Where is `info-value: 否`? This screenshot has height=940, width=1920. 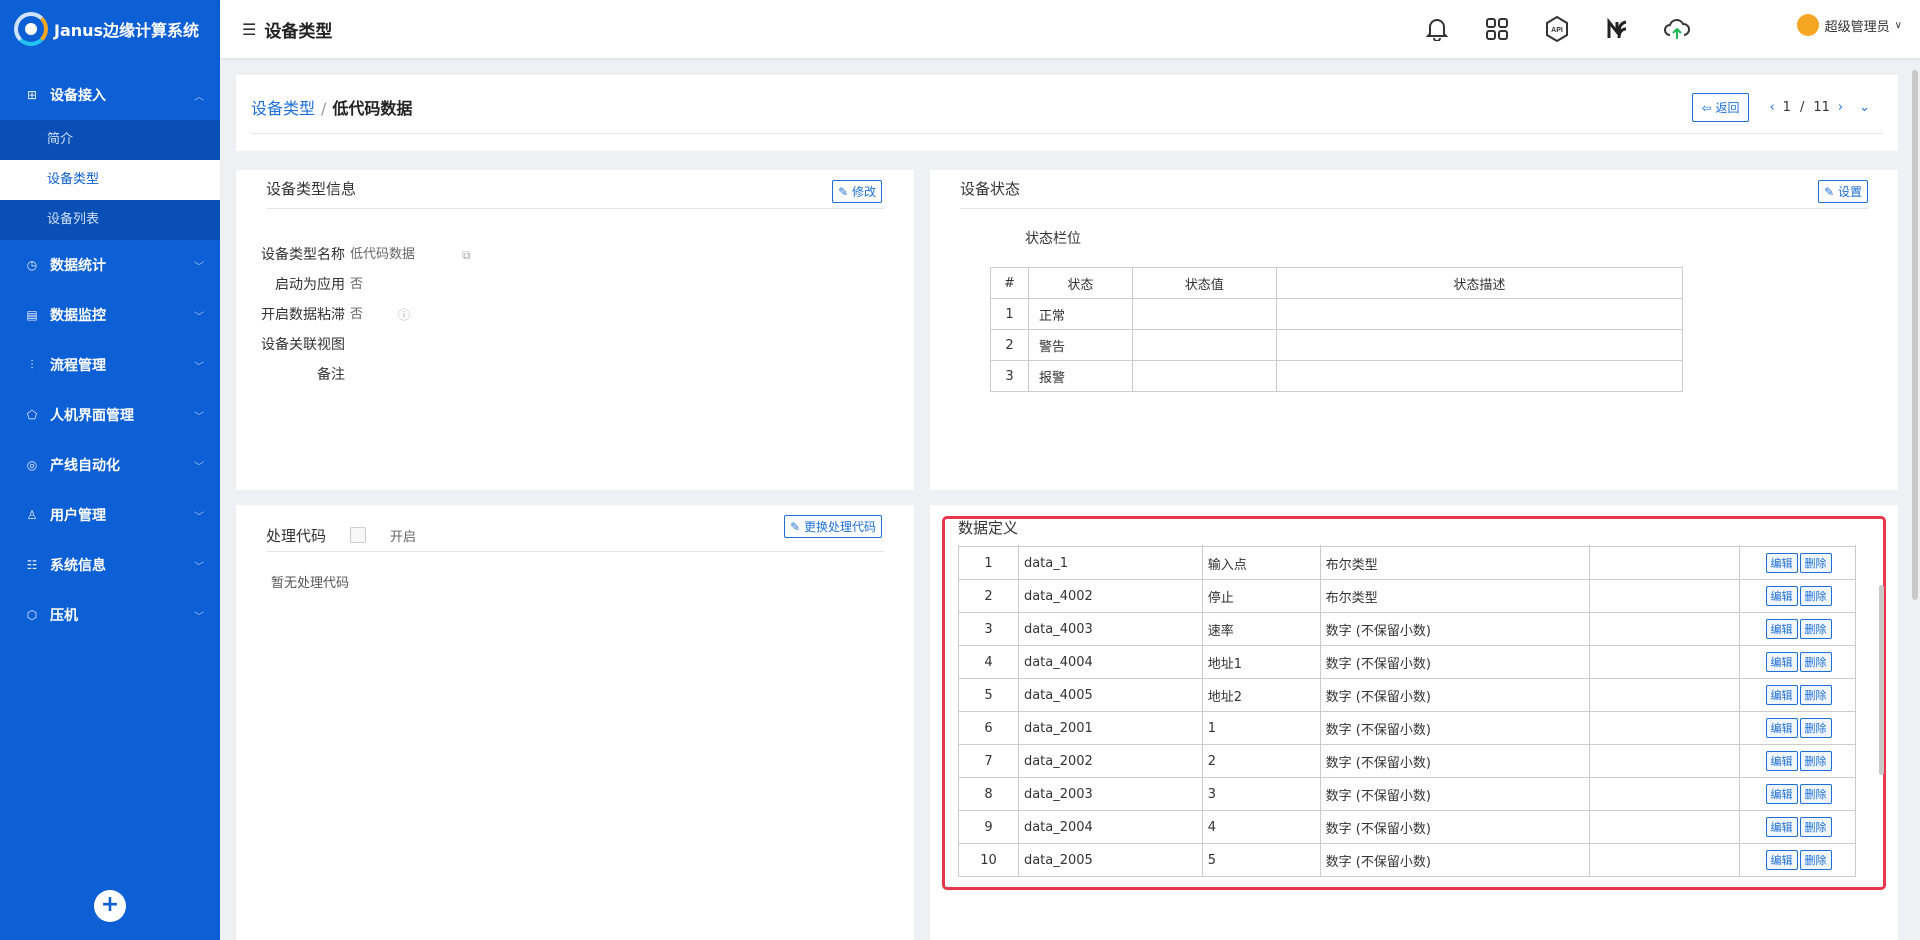 info-value: 否 is located at coordinates (357, 284).